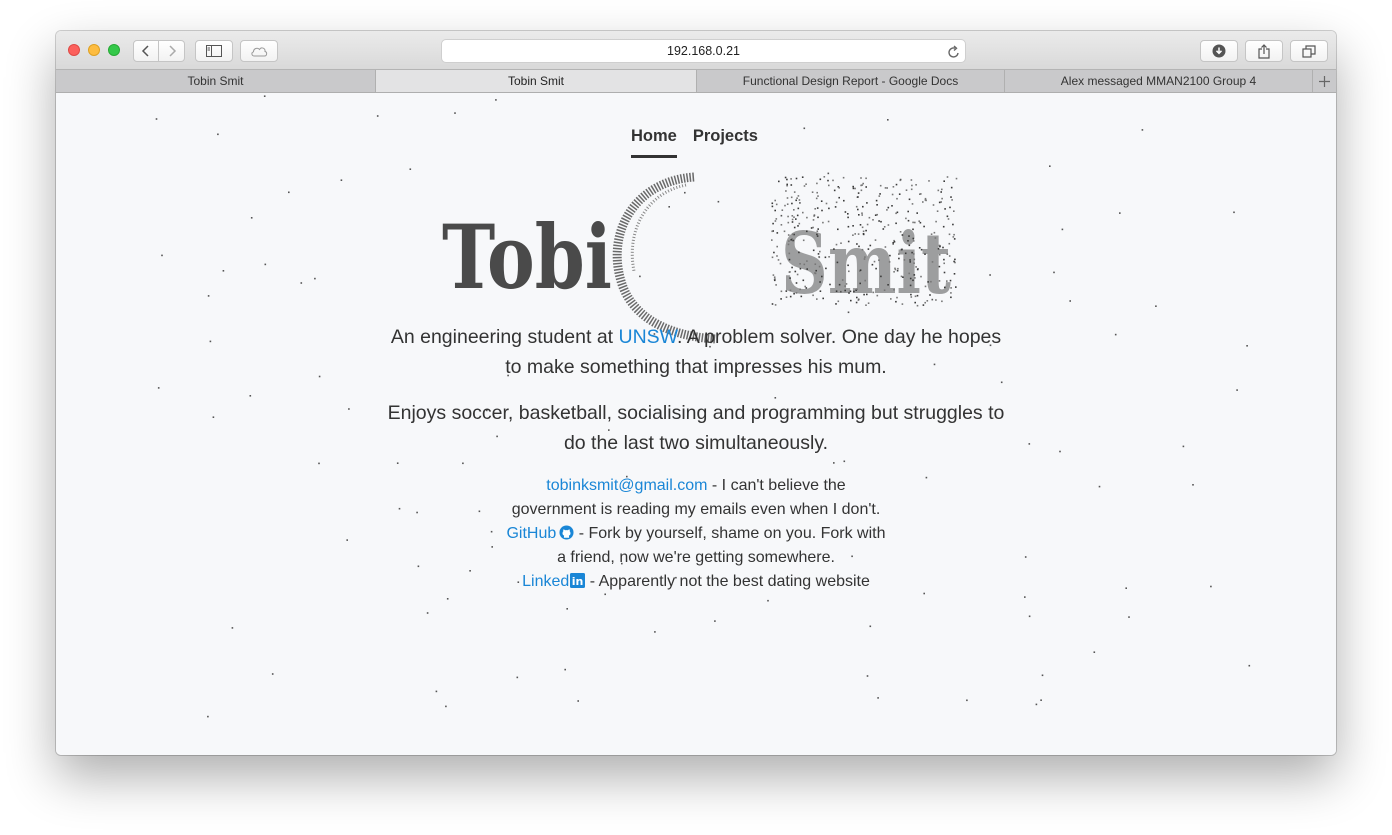  Describe the element at coordinates (703, 51) in the screenshot. I see `address-bar: 192.168.0.21` at that location.